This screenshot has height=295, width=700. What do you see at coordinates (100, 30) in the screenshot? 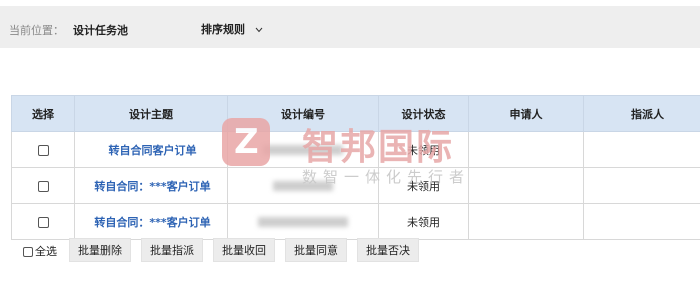
I see `breadcrumb-current: 设计任务池` at bounding box center [100, 30].